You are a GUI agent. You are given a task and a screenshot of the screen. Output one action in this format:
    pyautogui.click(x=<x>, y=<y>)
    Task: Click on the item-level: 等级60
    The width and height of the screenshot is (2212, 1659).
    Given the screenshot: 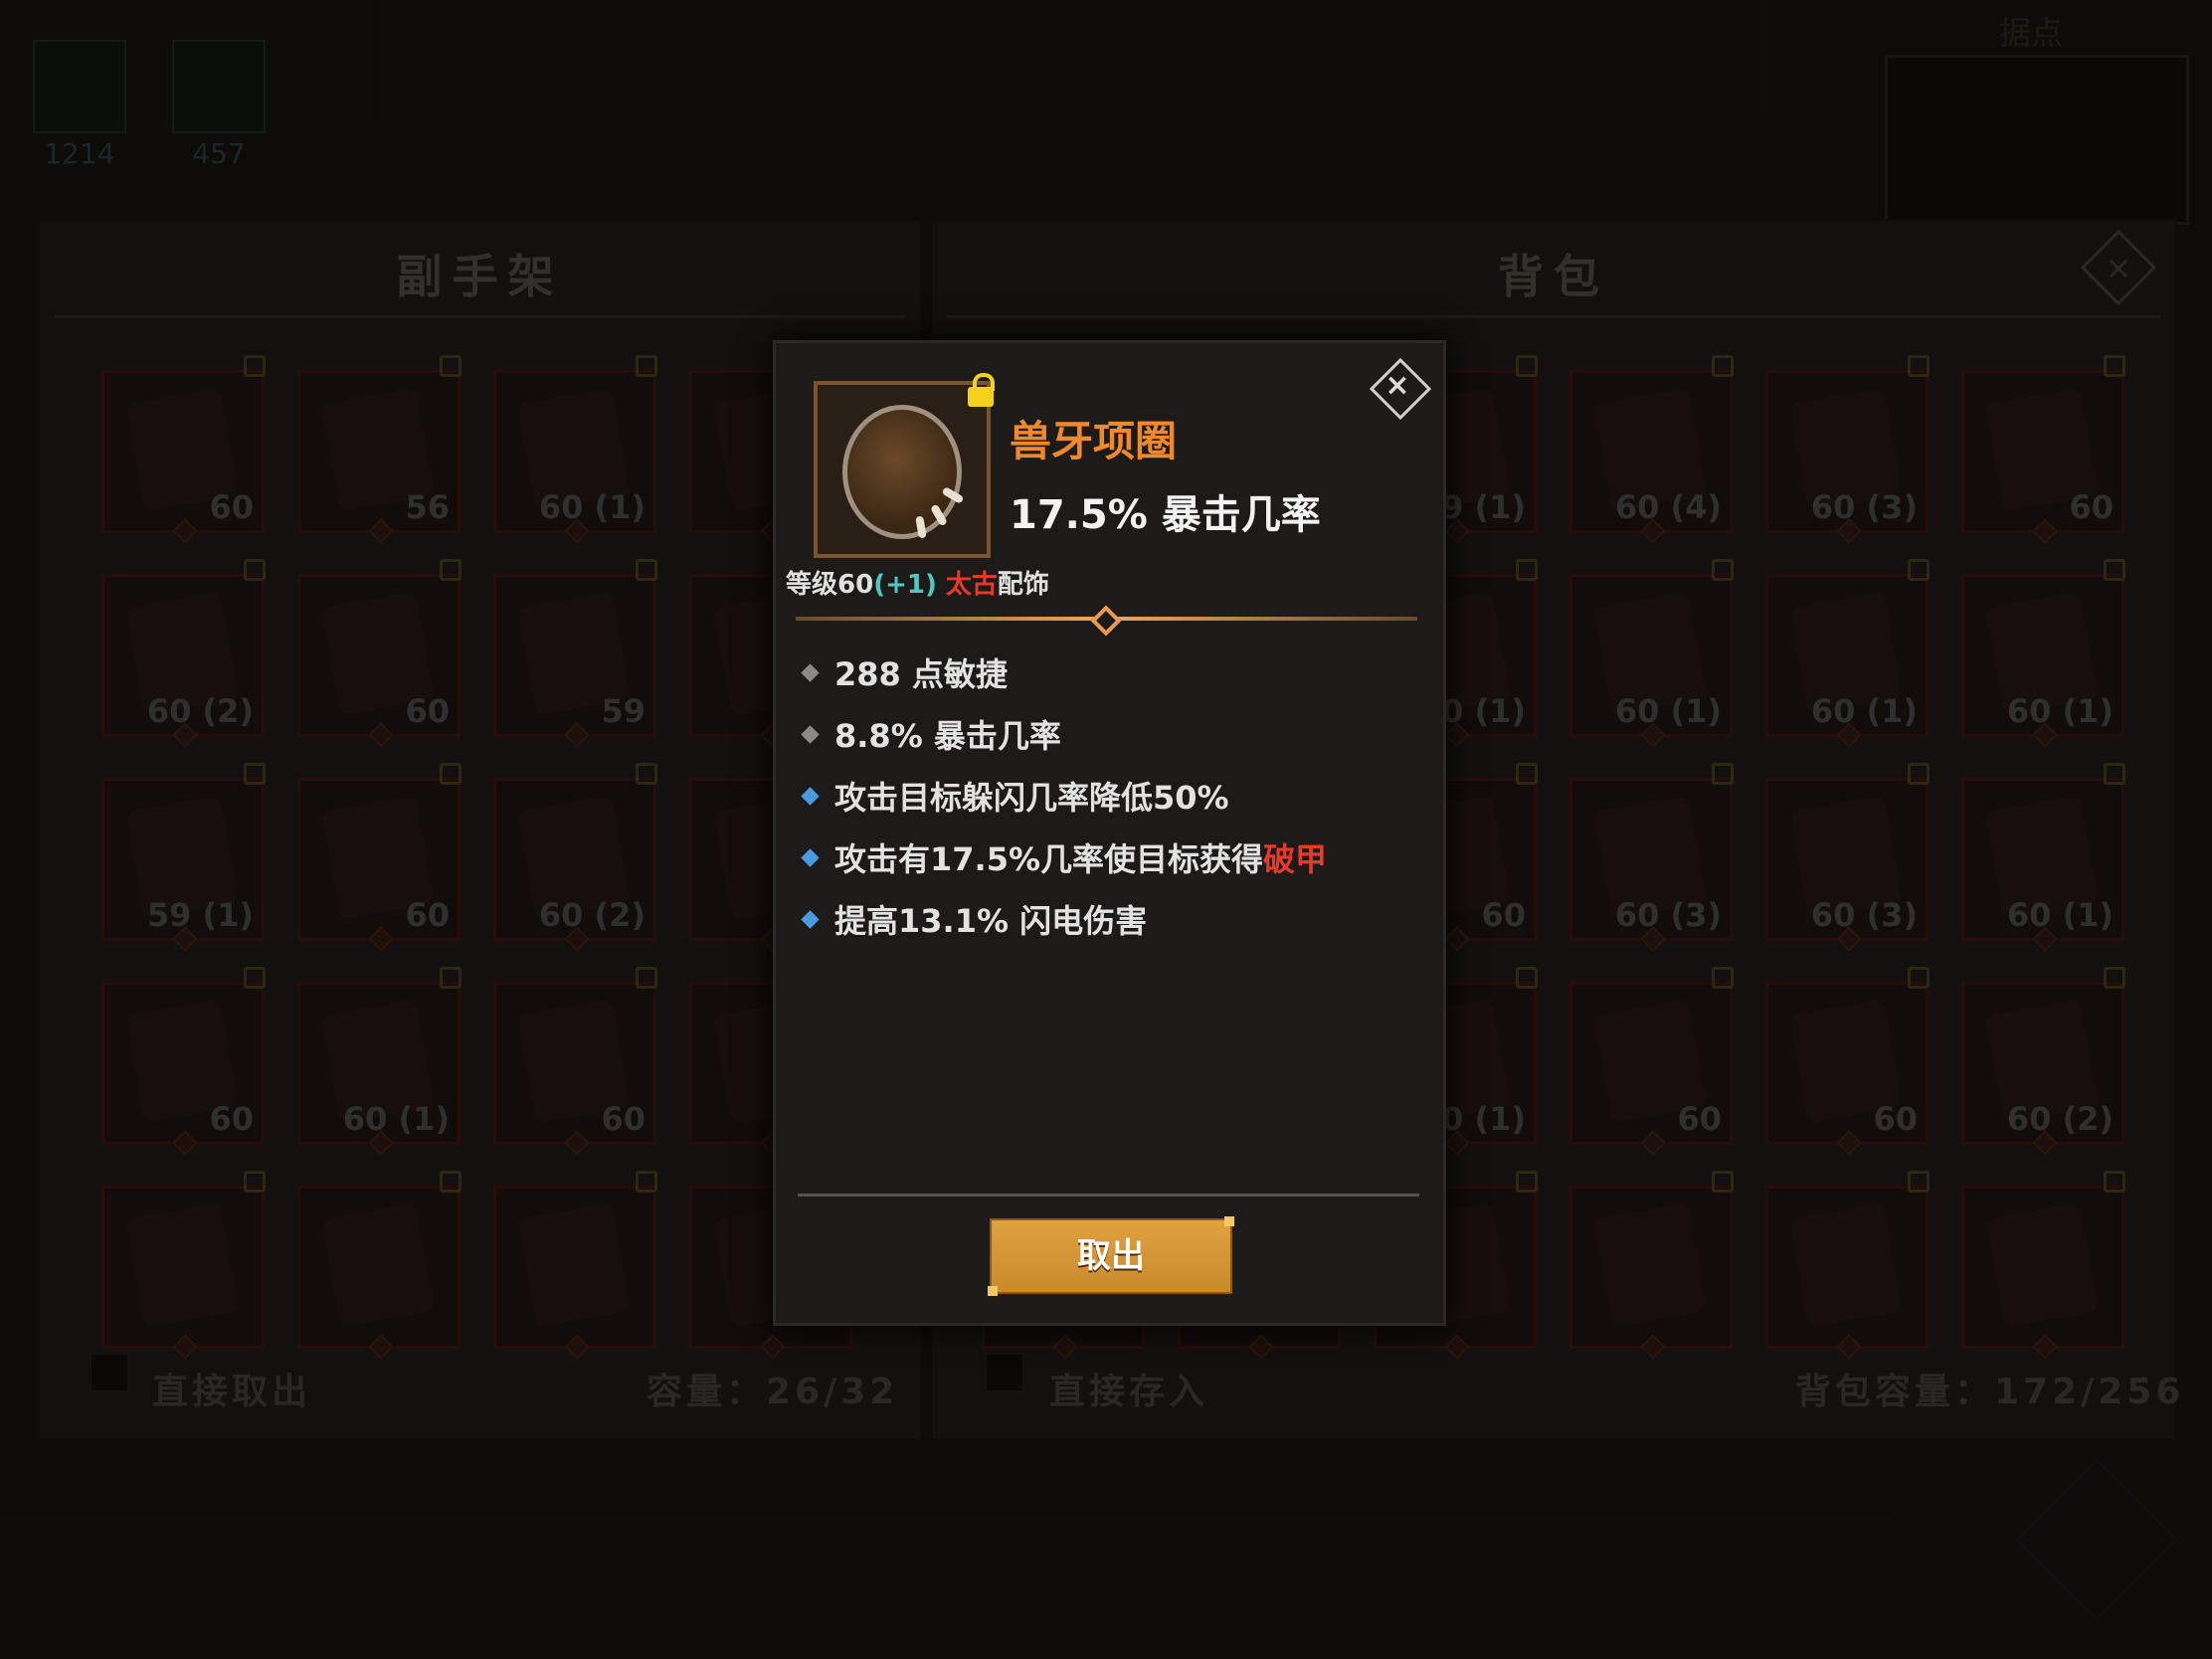 What is the action you would take?
    pyautogui.click(x=830, y=585)
    